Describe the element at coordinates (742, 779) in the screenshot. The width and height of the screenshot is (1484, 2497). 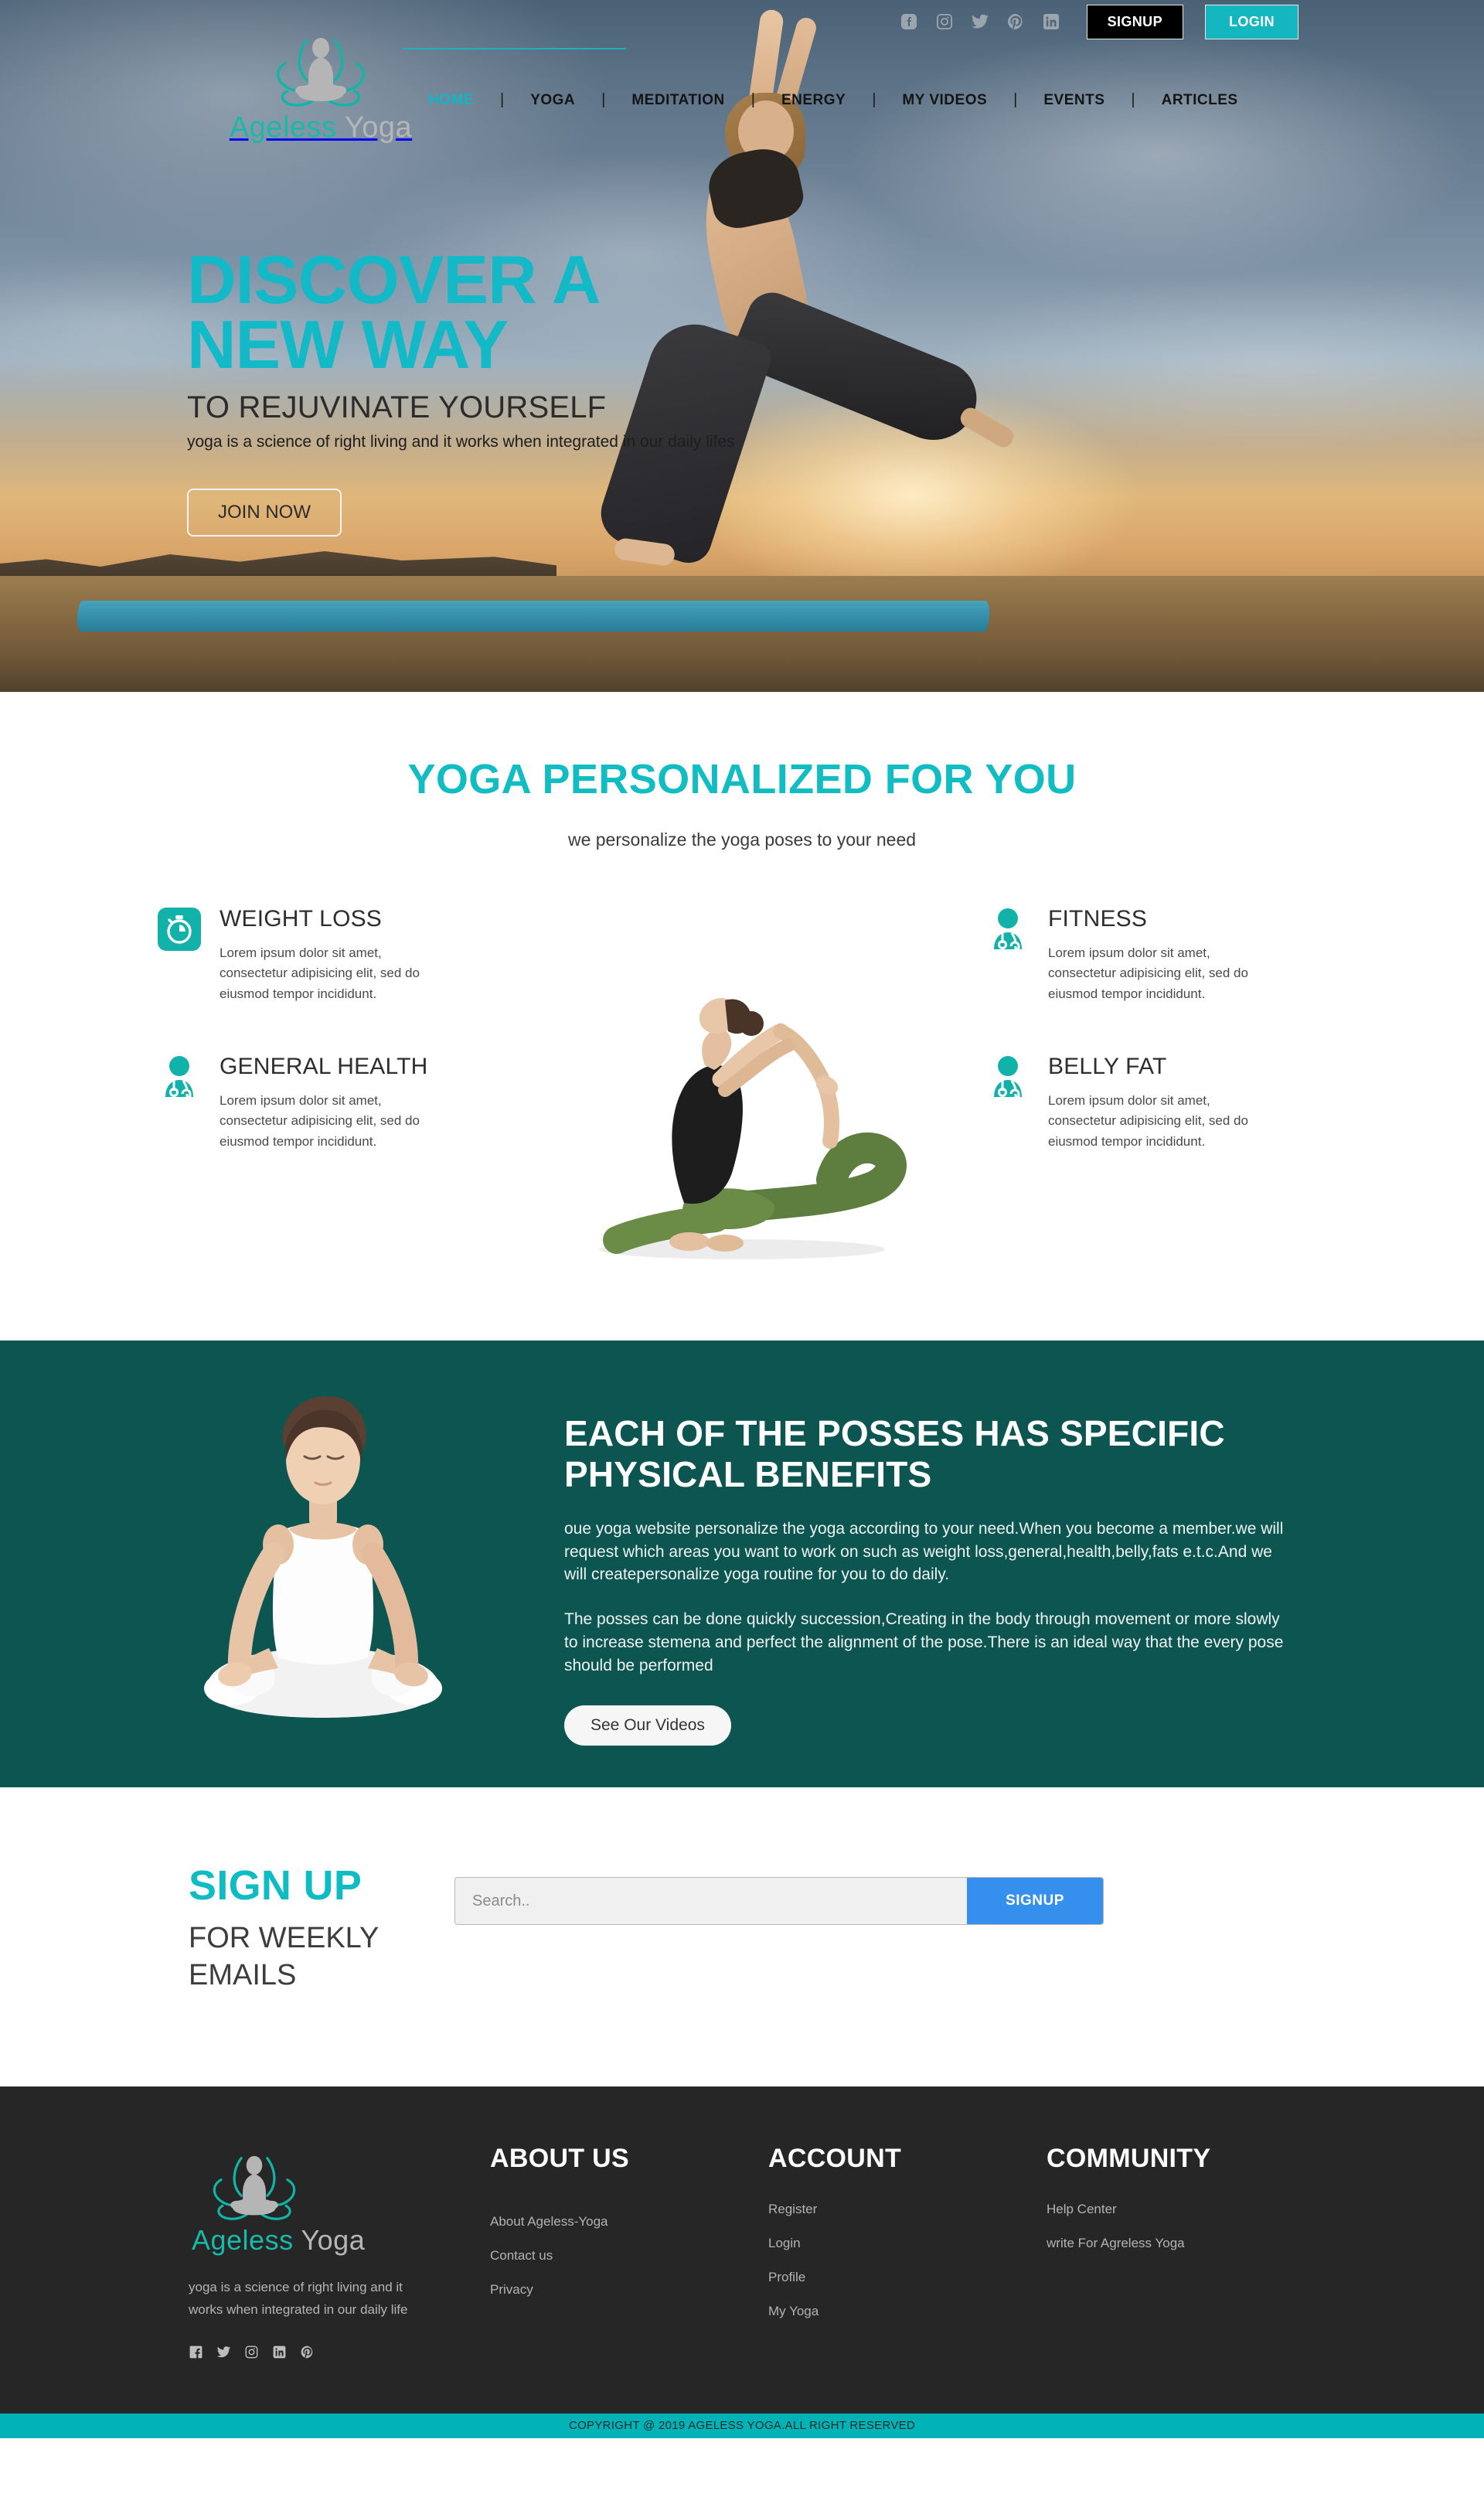
I see `personalized-heading: YOGA PERSONALIZED FOR YOU` at that location.